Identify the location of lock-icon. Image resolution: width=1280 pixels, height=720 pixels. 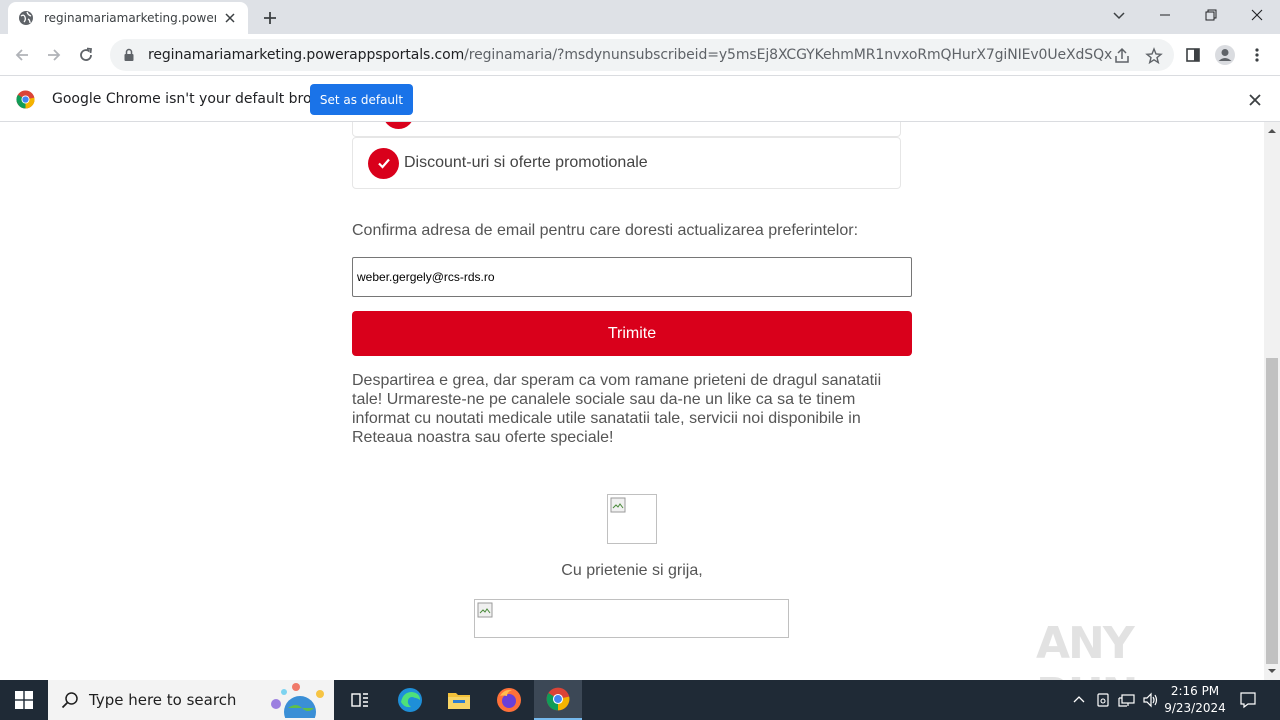
(129, 55).